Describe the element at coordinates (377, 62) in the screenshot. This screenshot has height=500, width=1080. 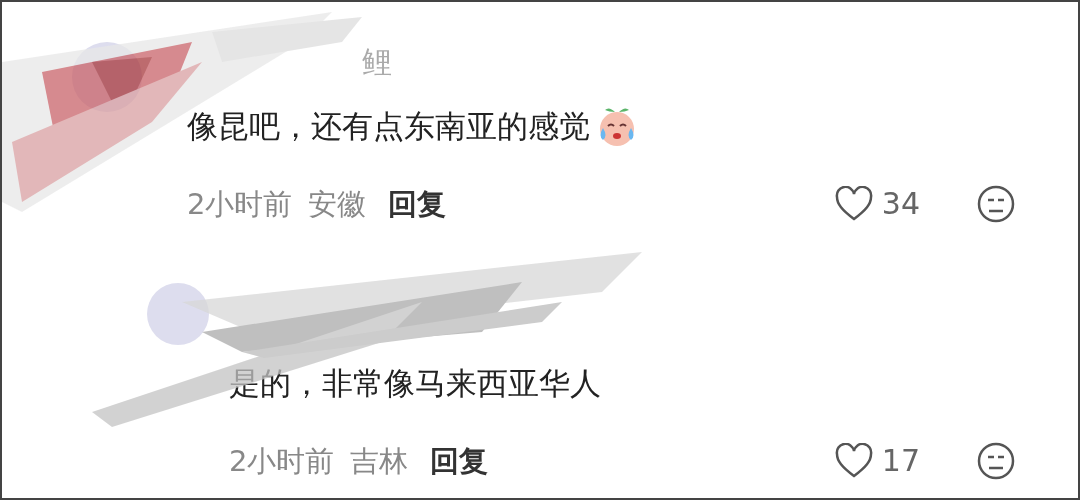
I see `username: 鲤` at that location.